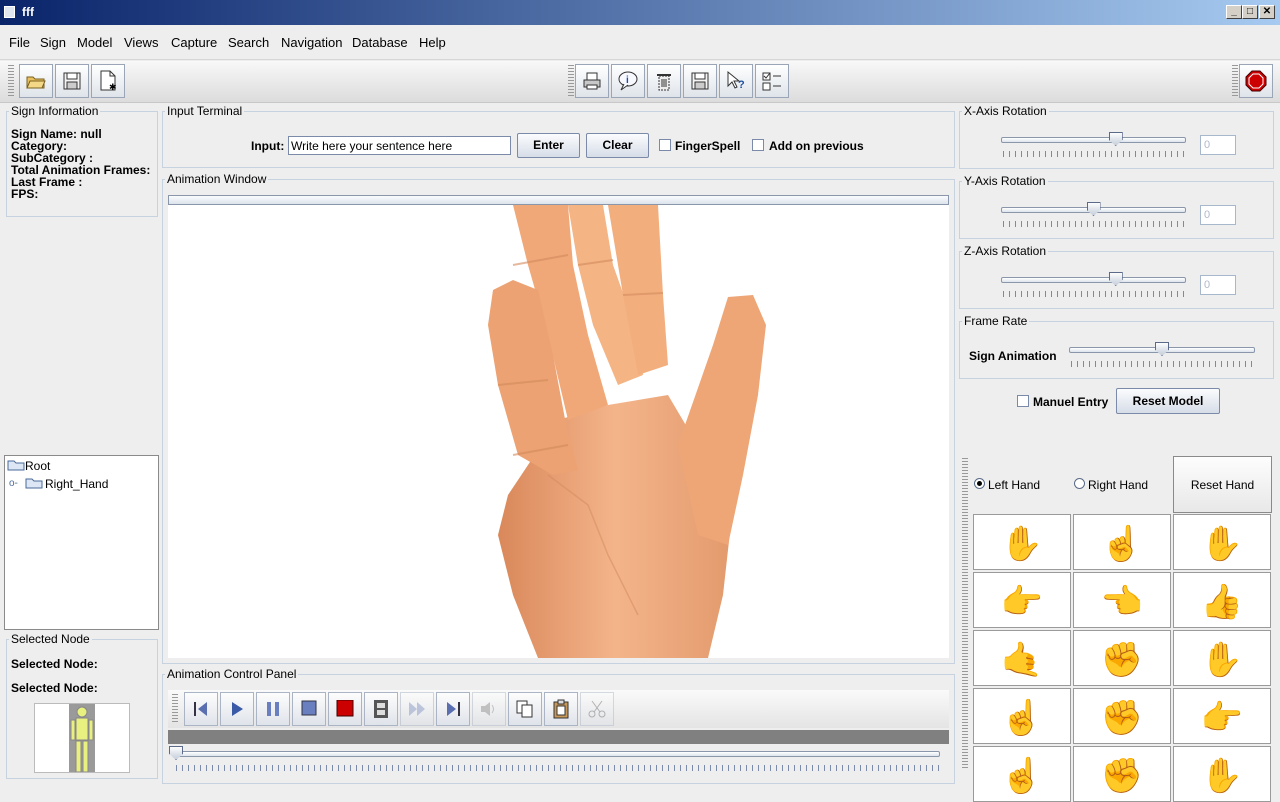  What do you see at coordinates (453, 709) in the screenshot?
I see `step-forward-icon` at bounding box center [453, 709].